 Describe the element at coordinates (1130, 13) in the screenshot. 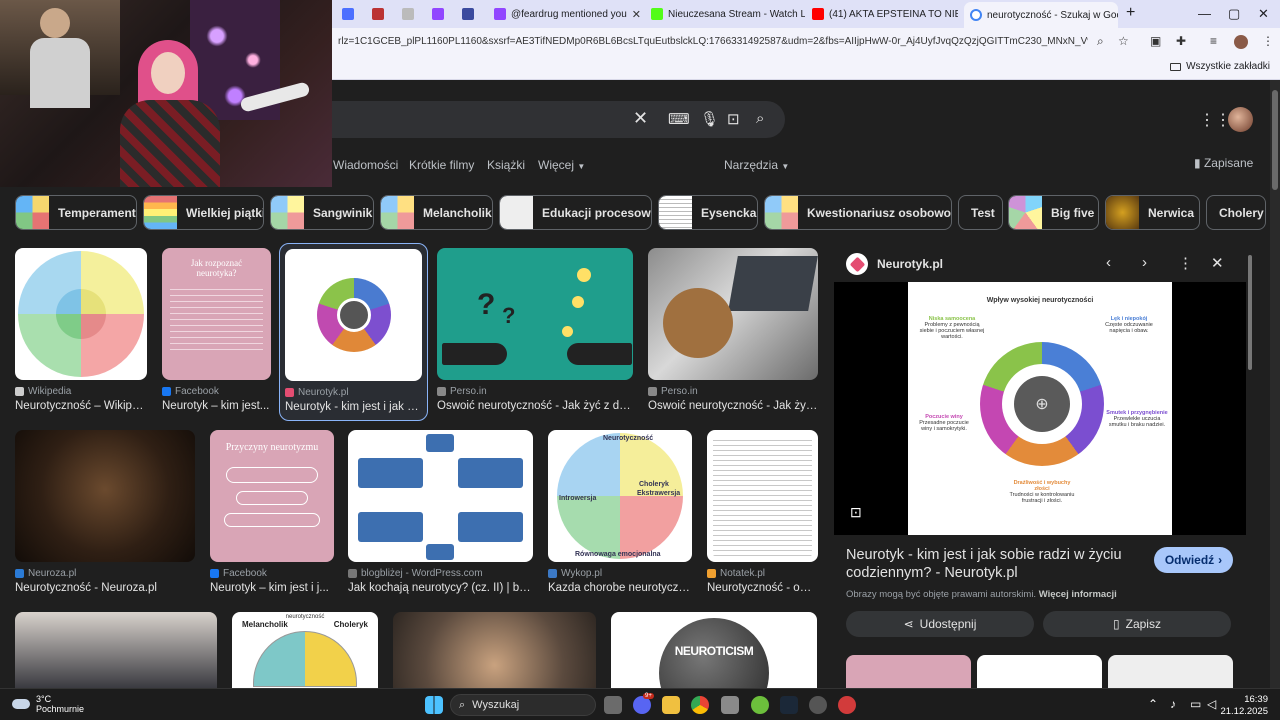

I see `new-tab-button: +` at that location.